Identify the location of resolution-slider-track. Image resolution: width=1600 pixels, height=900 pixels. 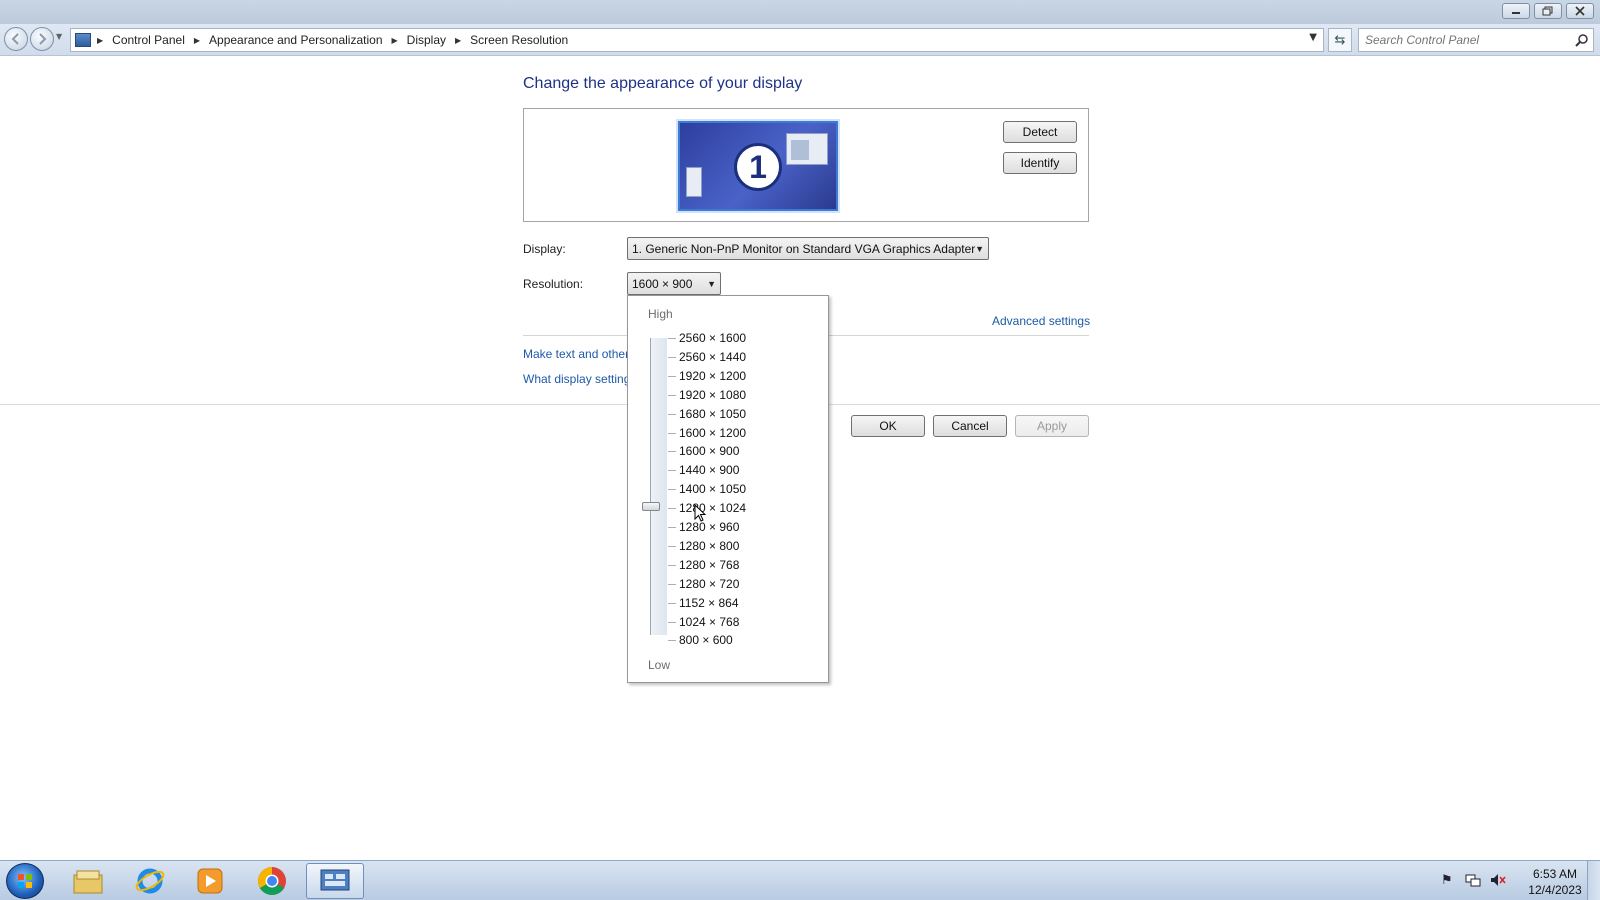
(658, 486).